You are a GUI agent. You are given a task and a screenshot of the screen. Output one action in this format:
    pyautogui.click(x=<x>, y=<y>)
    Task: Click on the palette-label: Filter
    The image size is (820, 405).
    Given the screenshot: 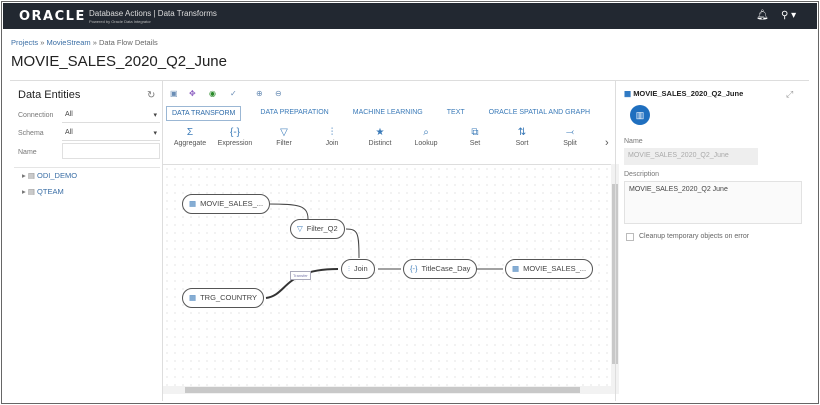 What is the action you would take?
    pyautogui.click(x=284, y=143)
    